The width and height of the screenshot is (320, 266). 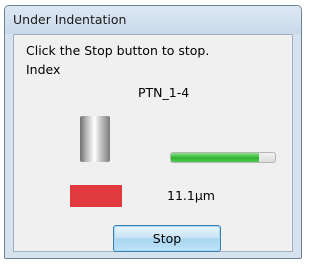 I want to click on sample-base-icon, so click(x=96, y=196).